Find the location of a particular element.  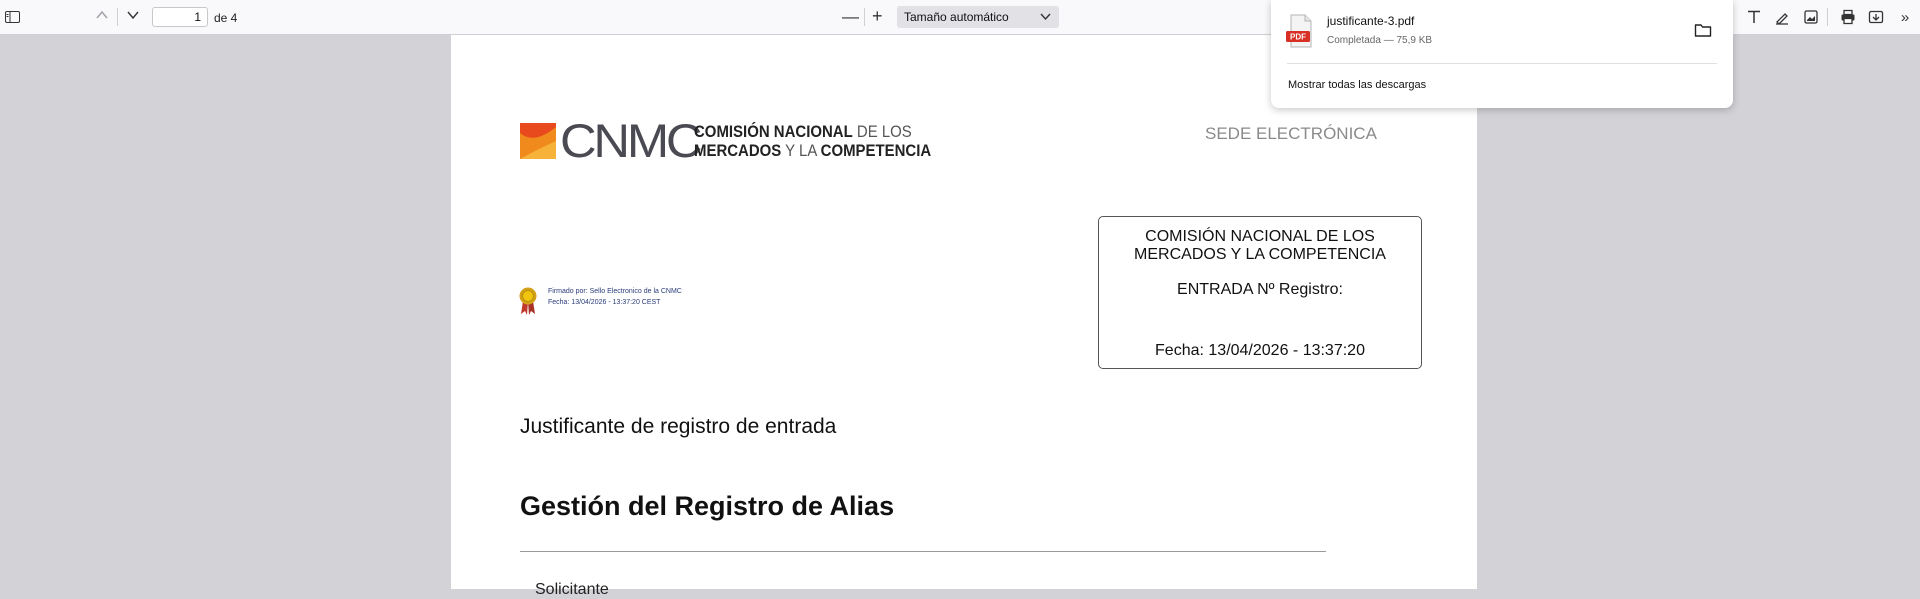

registro-org-line: MERCADOS Y LA COMPETENCIA is located at coordinates (1260, 254).